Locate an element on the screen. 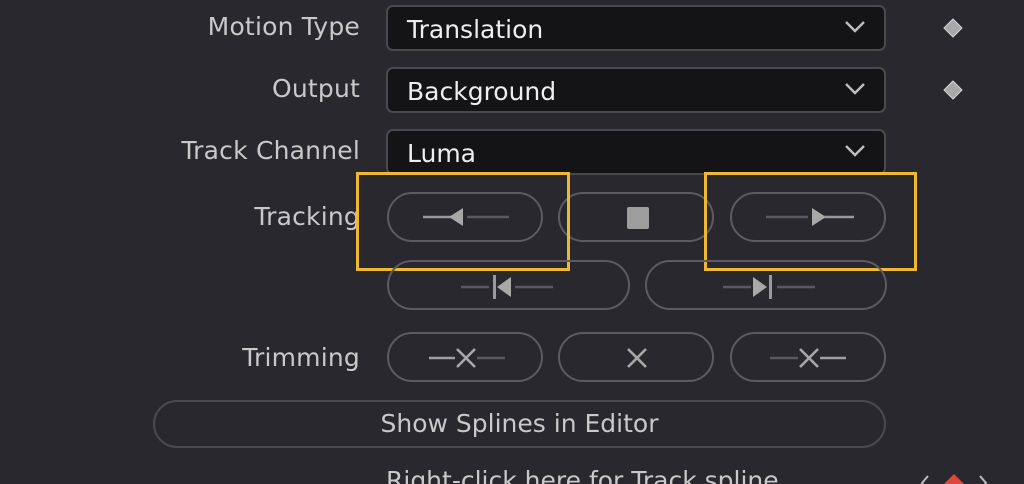 This screenshot has width=1024, height=484. output-label: Output is located at coordinates (315, 88).